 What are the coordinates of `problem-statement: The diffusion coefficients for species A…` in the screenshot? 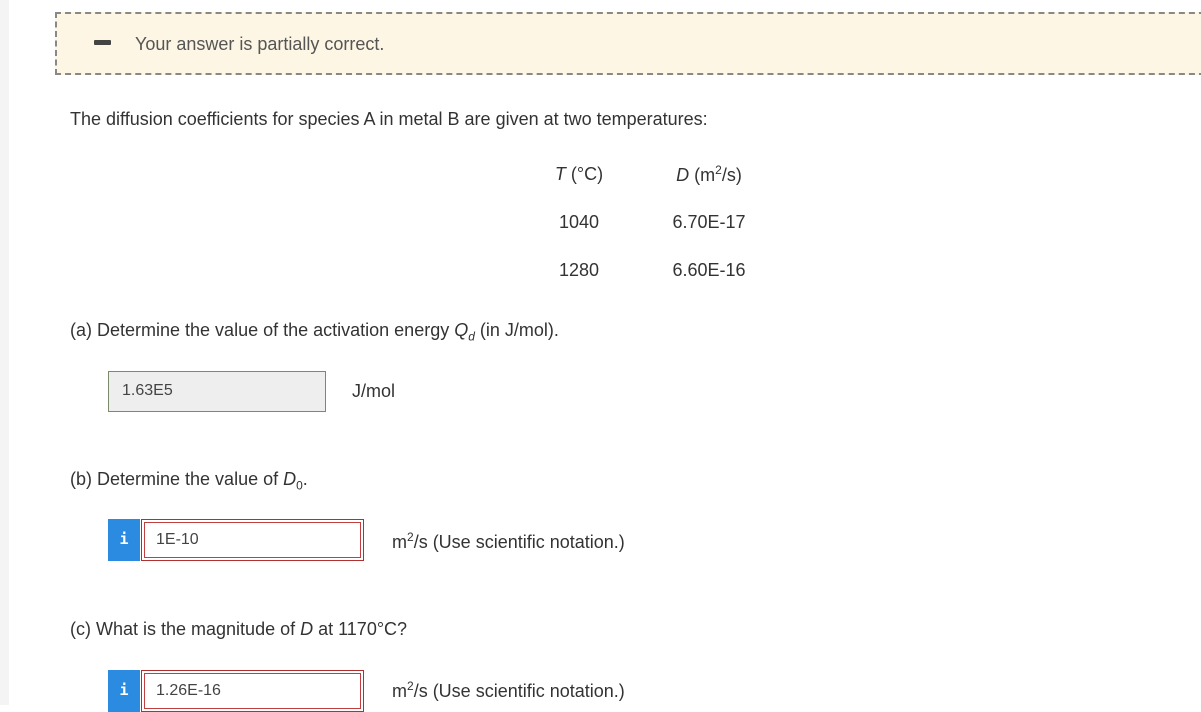 It's located at (389, 119).